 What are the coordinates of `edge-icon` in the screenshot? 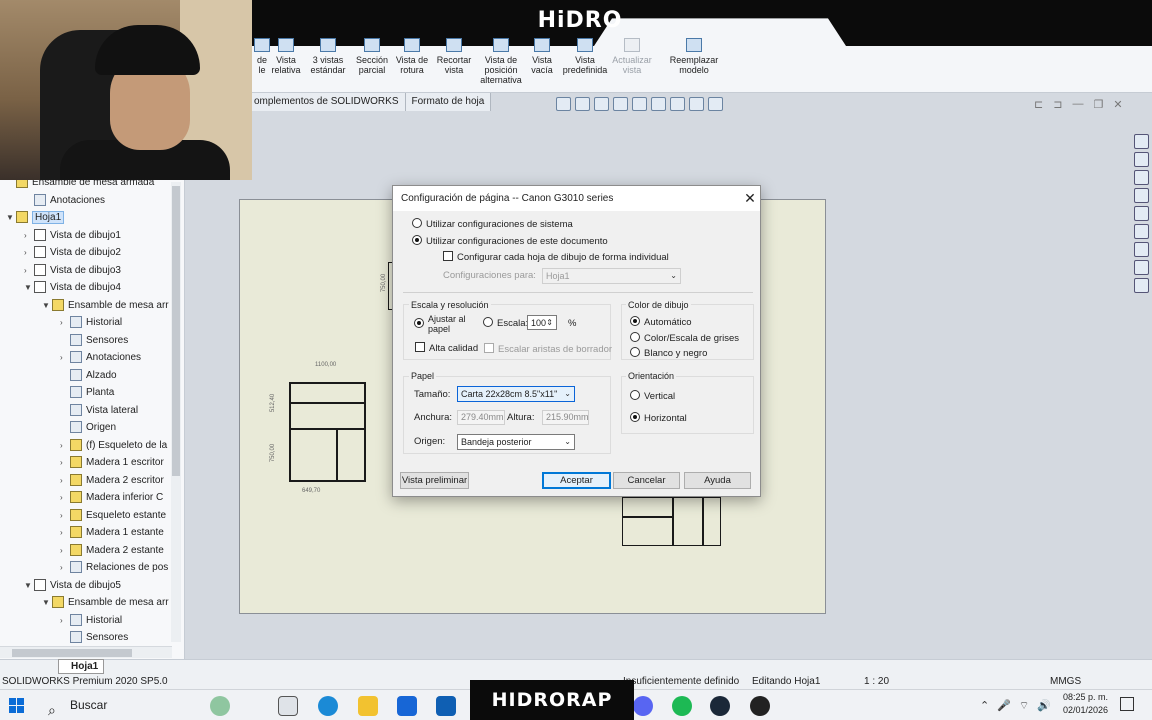 It's located at (328, 706).